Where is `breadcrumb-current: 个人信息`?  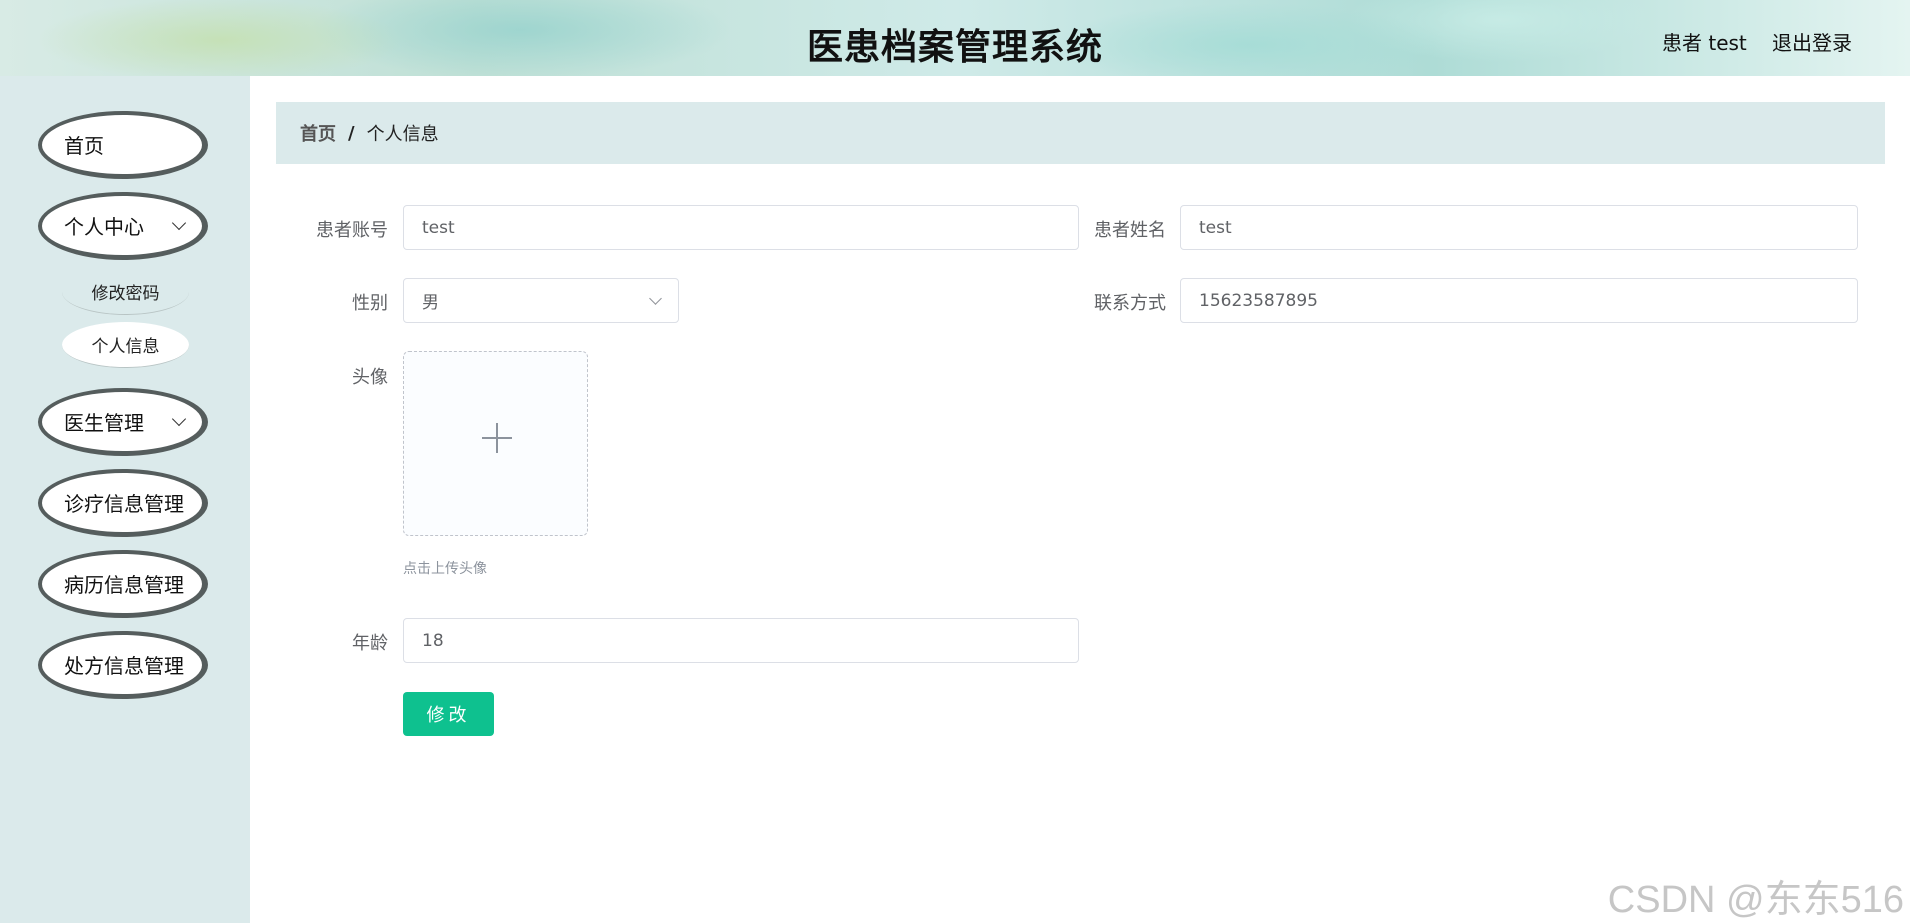 breadcrumb-current: 个人信息 is located at coordinates (402, 134).